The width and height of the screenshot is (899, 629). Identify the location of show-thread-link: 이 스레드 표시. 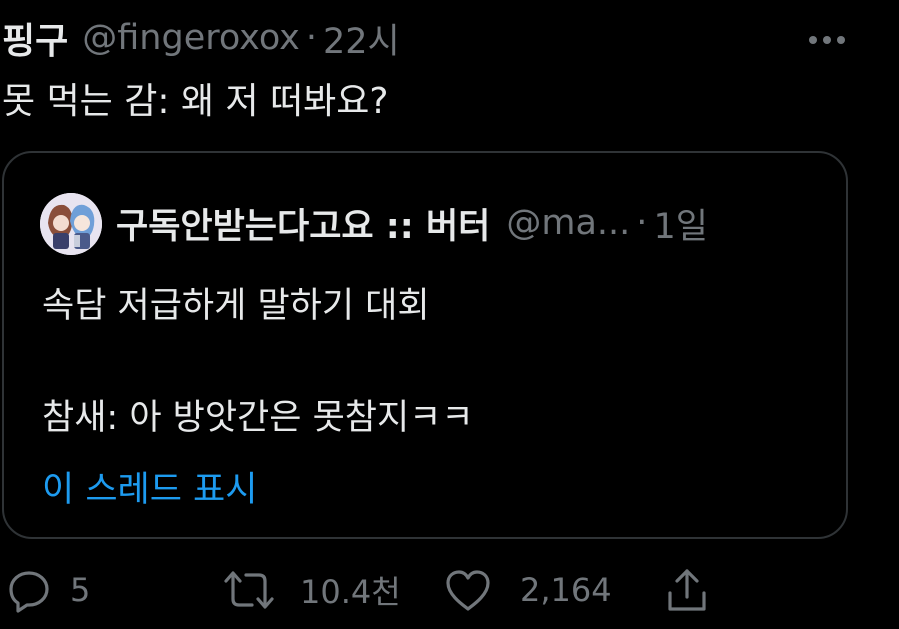
(149, 486).